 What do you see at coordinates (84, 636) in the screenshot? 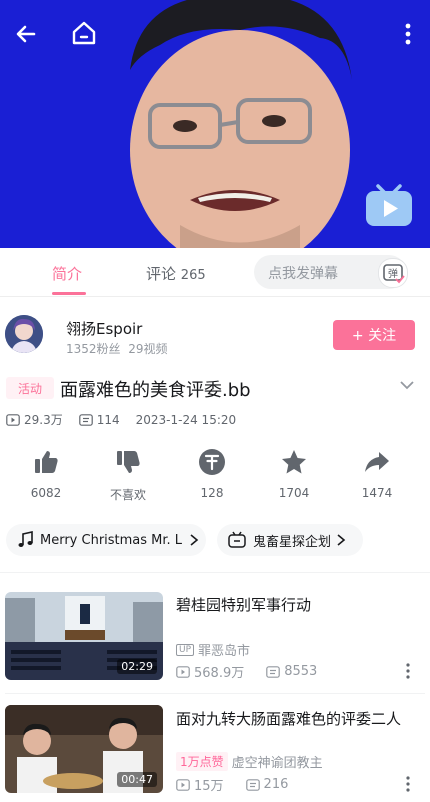
I see `rec-thumbnail: 02:29` at bounding box center [84, 636].